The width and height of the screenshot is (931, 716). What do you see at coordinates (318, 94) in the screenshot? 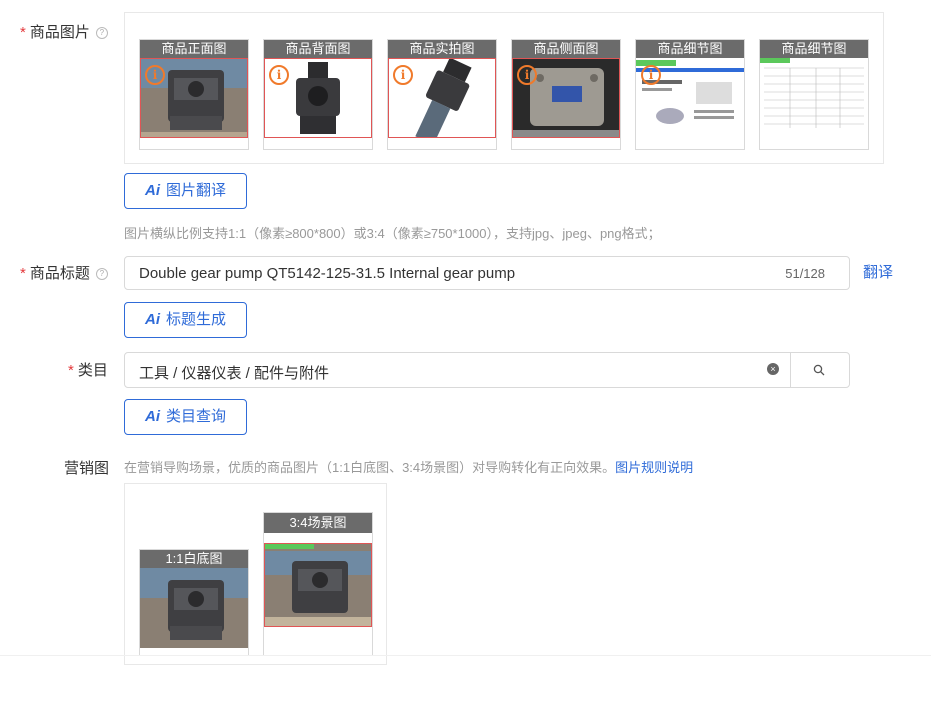
I see `product-image-back: 商品背面图 i` at bounding box center [318, 94].